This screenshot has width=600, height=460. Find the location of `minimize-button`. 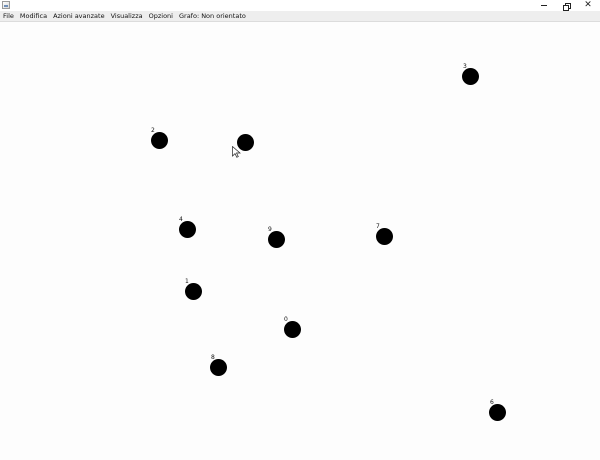

minimize-button is located at coordinates (544, 5).